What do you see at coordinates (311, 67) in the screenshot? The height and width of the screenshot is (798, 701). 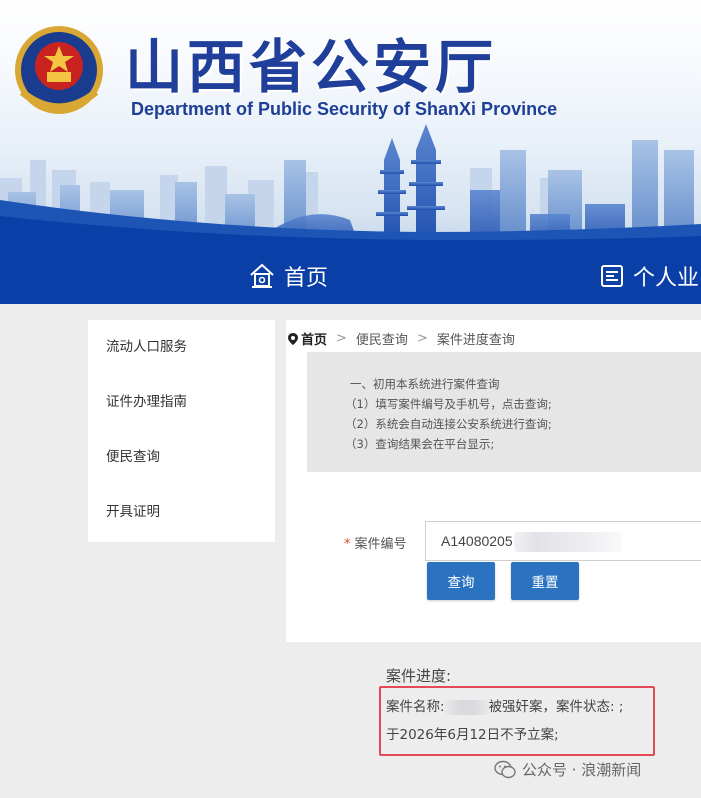 I see `site-title-cn: 山西省公安厅` at bounding box center [311, 67].